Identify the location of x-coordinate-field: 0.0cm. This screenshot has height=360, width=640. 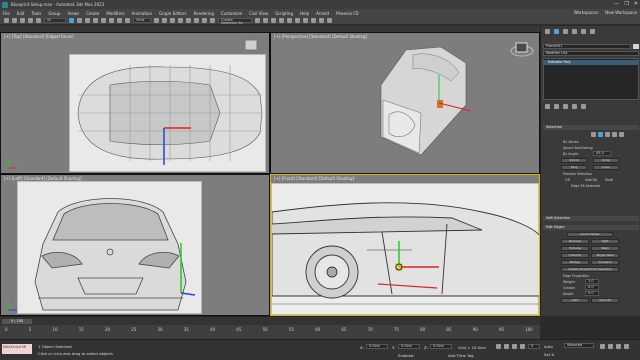
(377, 346).